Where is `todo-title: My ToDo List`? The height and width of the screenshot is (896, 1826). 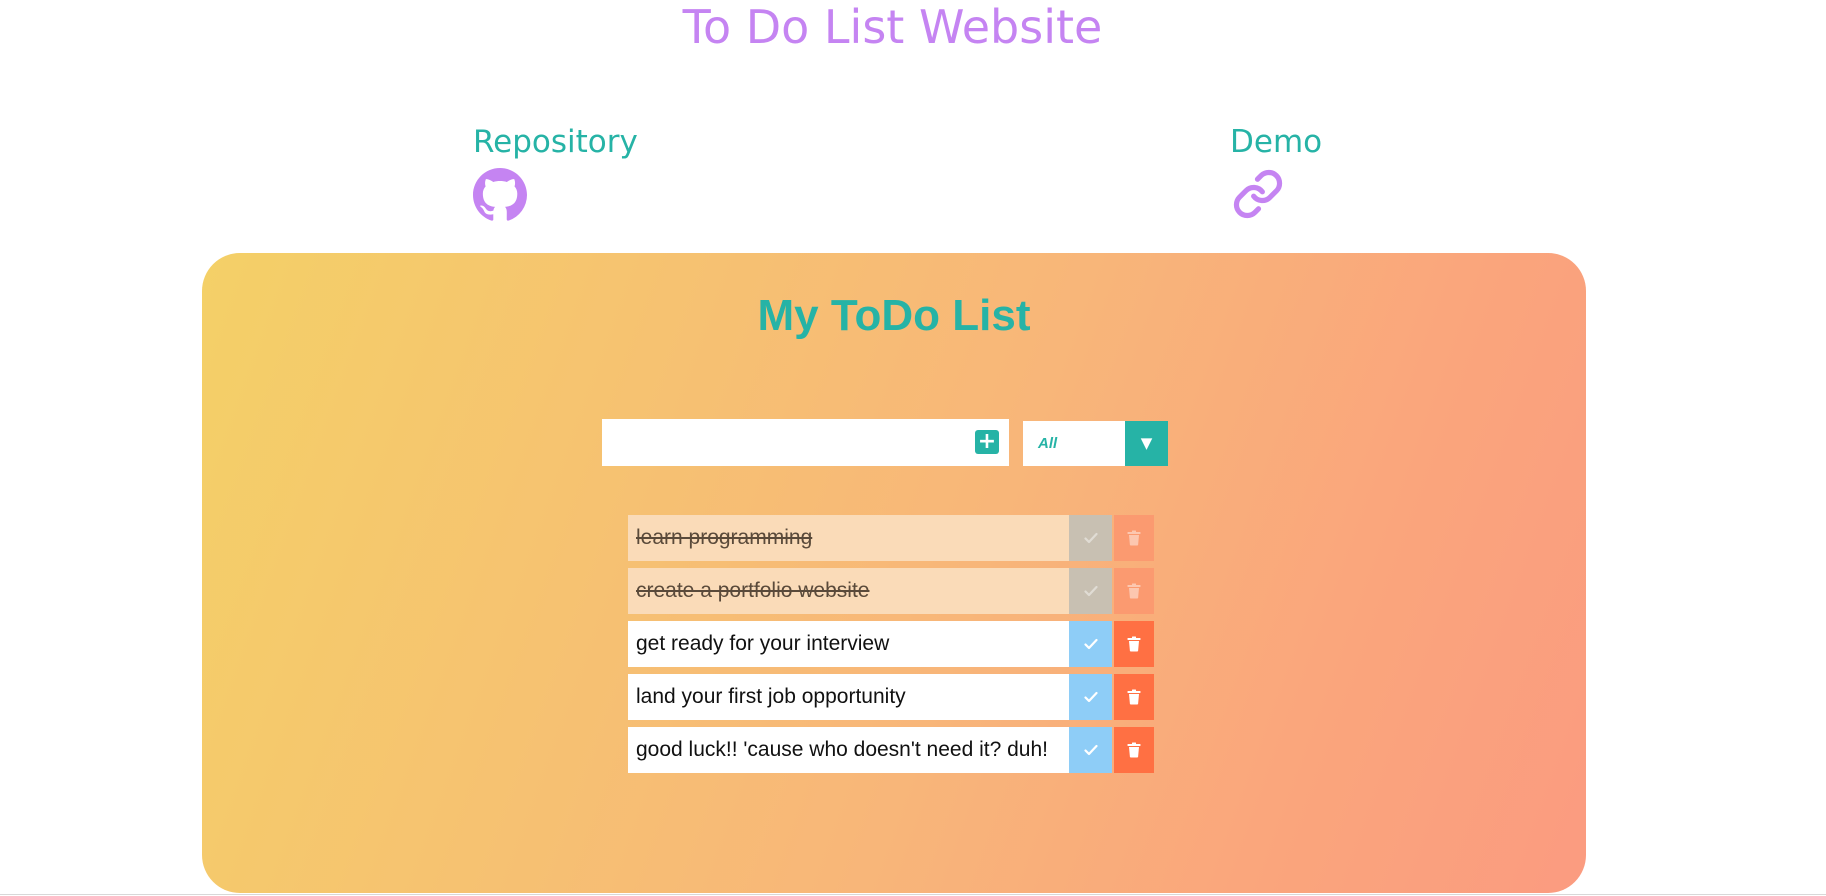 todo-title: My ToDo List is located at coordinates (894, 315).